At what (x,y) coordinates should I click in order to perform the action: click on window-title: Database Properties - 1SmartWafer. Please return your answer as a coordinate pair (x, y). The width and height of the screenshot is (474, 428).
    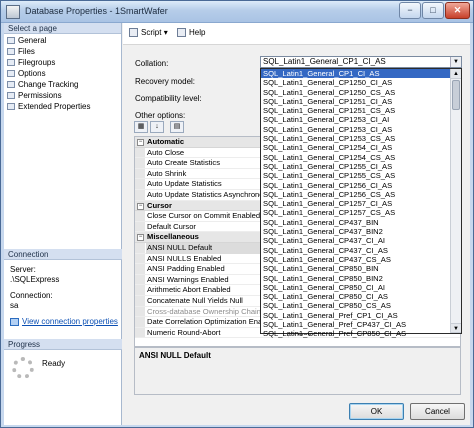
    Looking at the image, I should click on (96, 11).